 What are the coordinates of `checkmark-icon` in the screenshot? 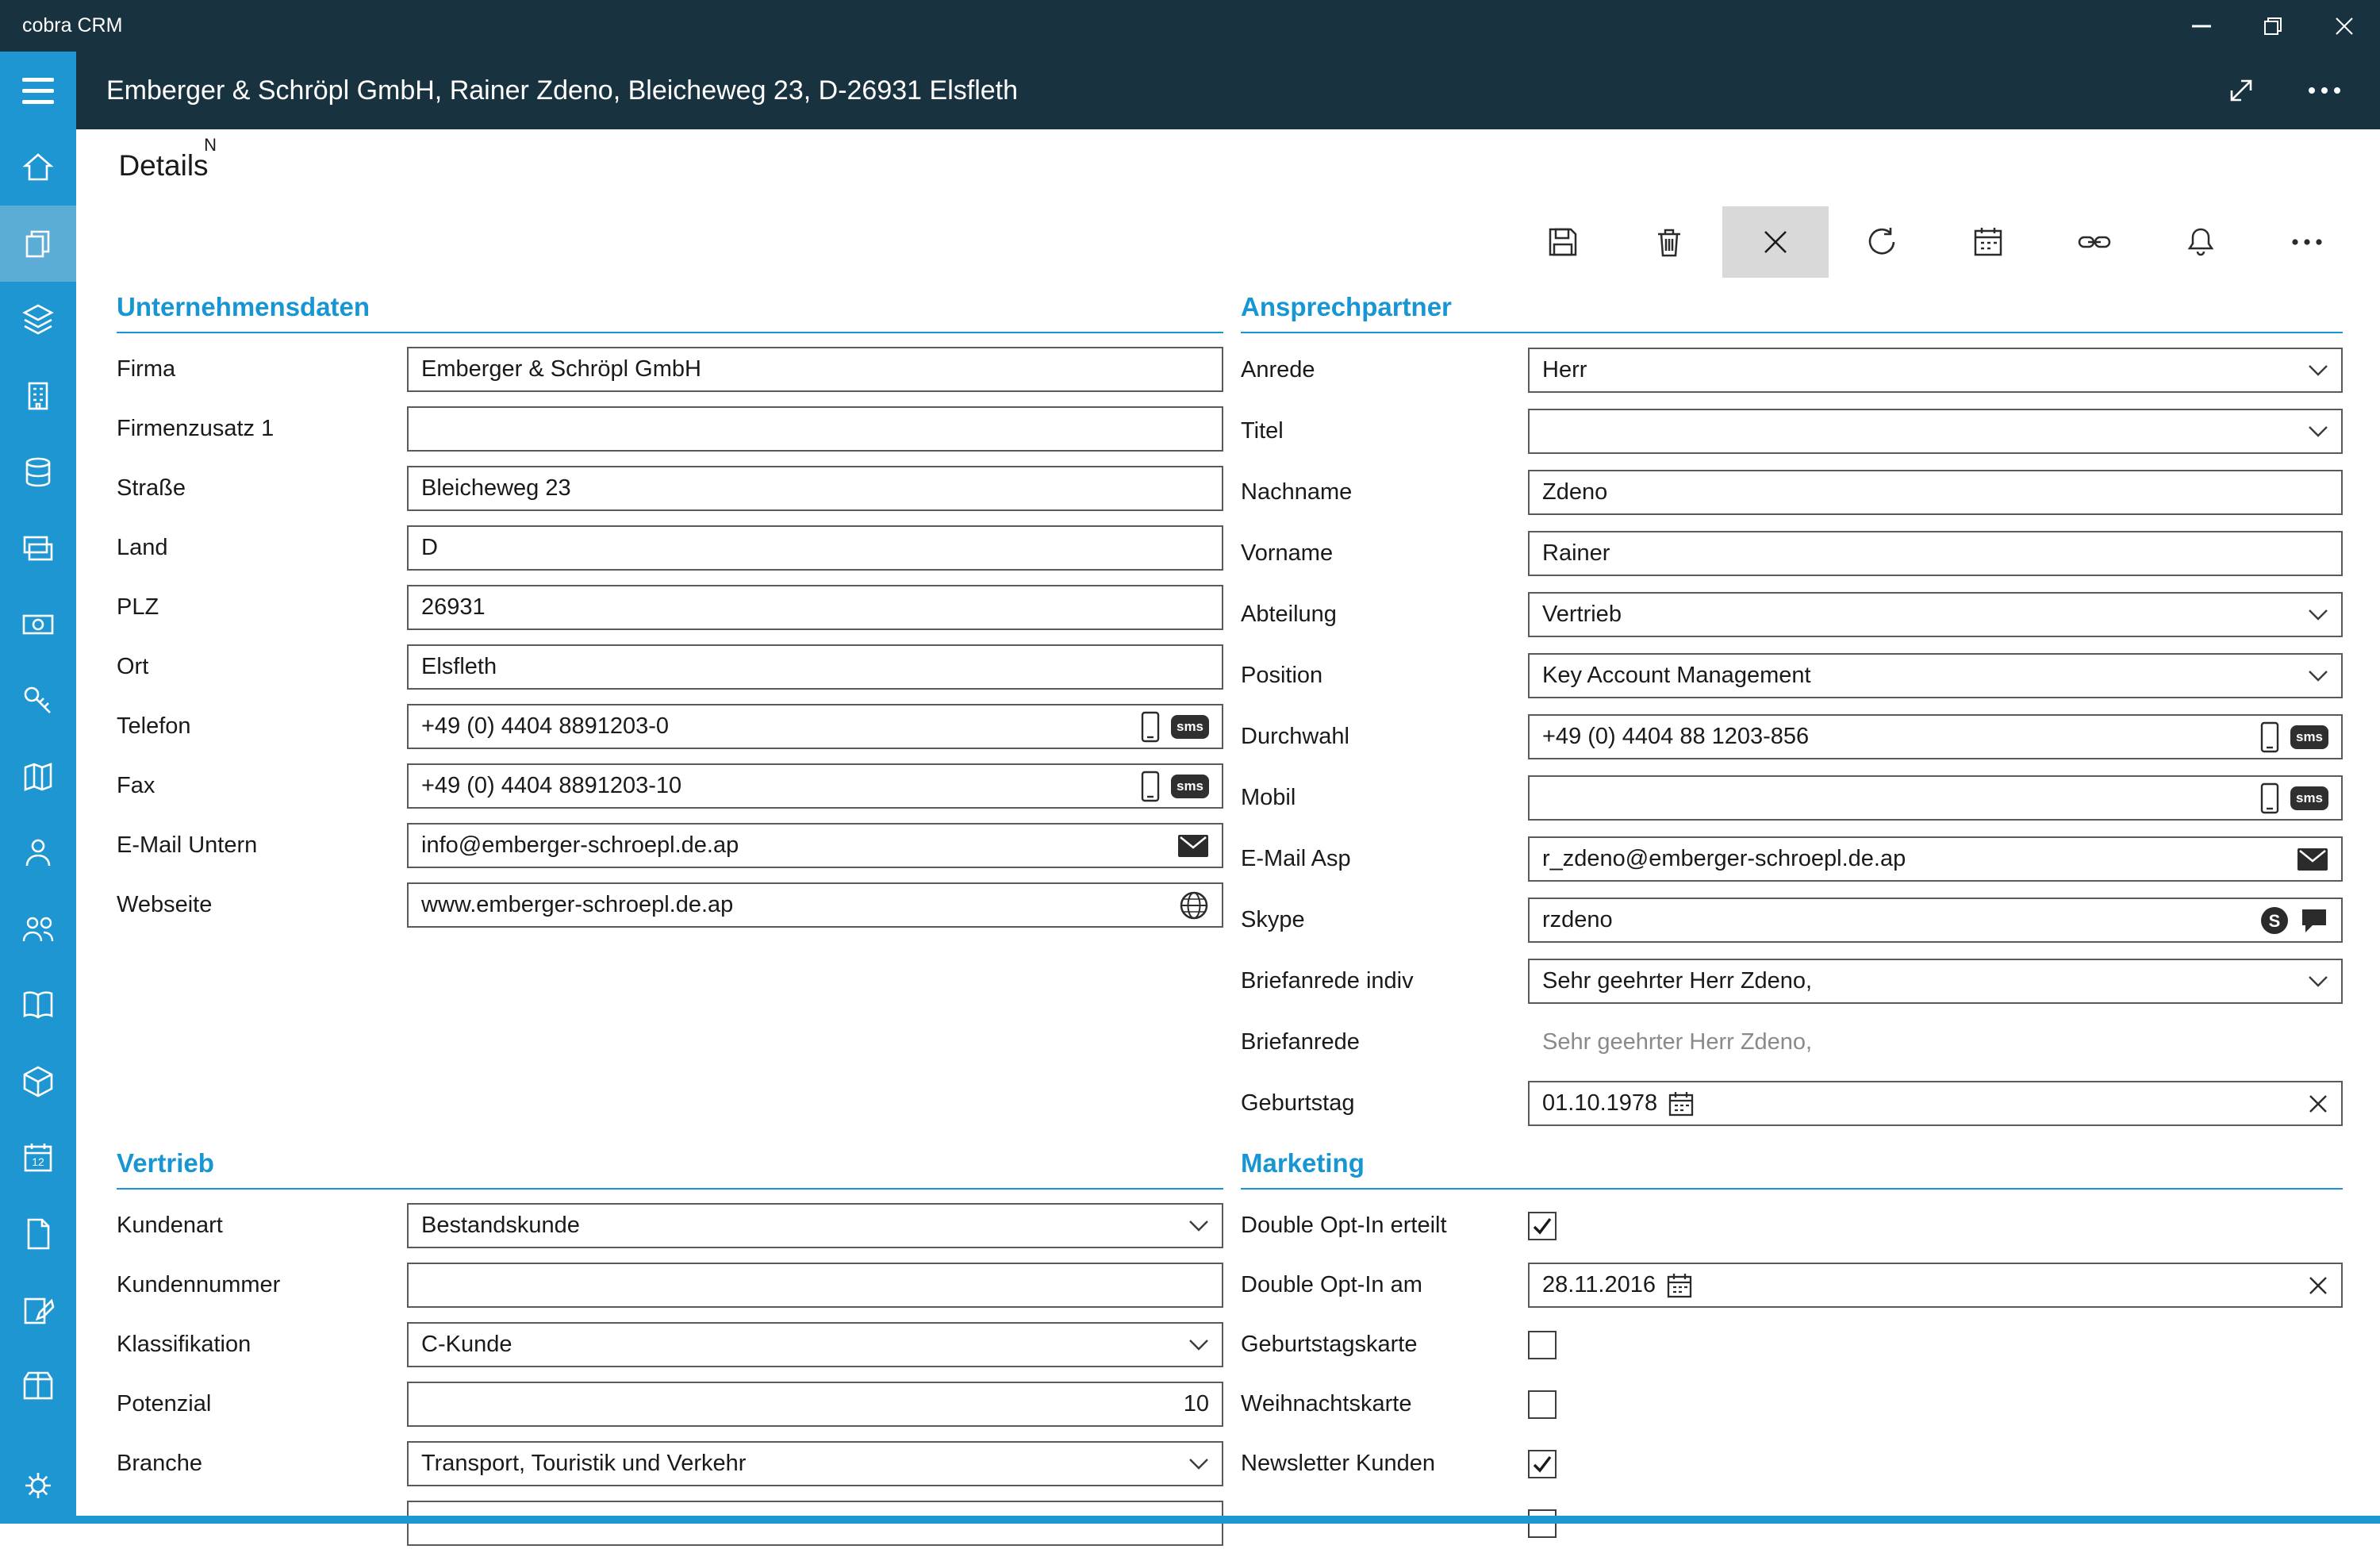 It's located at (1542, 1464).